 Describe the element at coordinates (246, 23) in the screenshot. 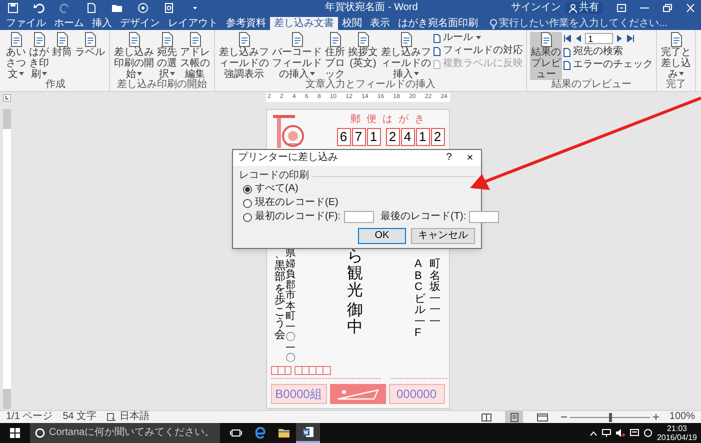

I see `ribbon-tab: 参考資料` at that location.